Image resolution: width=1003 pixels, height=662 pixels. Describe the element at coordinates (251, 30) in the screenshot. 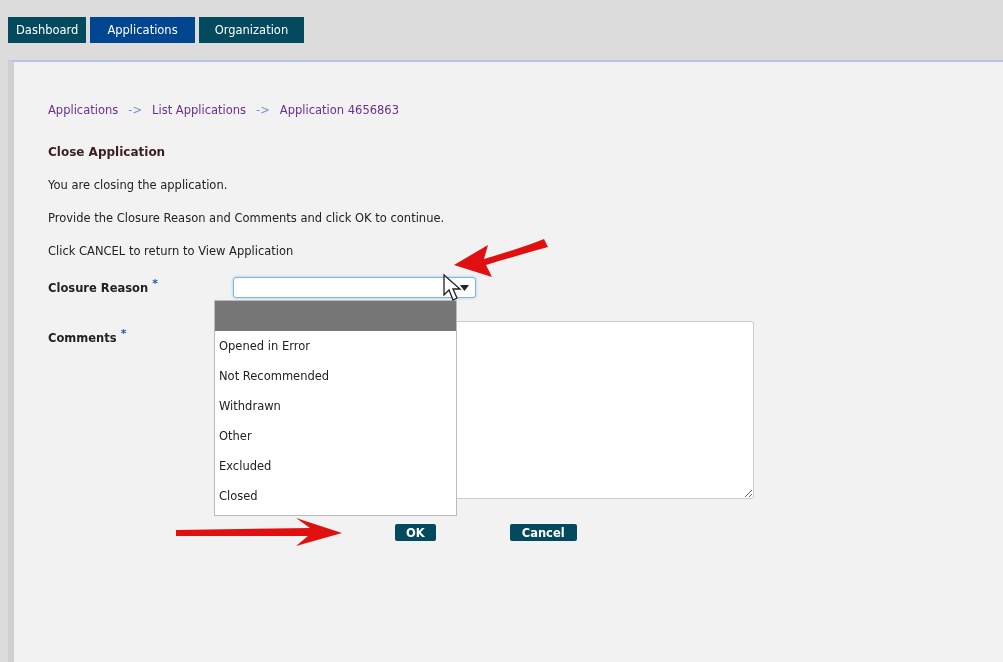

I see `nav-tab: Organization` at that location.